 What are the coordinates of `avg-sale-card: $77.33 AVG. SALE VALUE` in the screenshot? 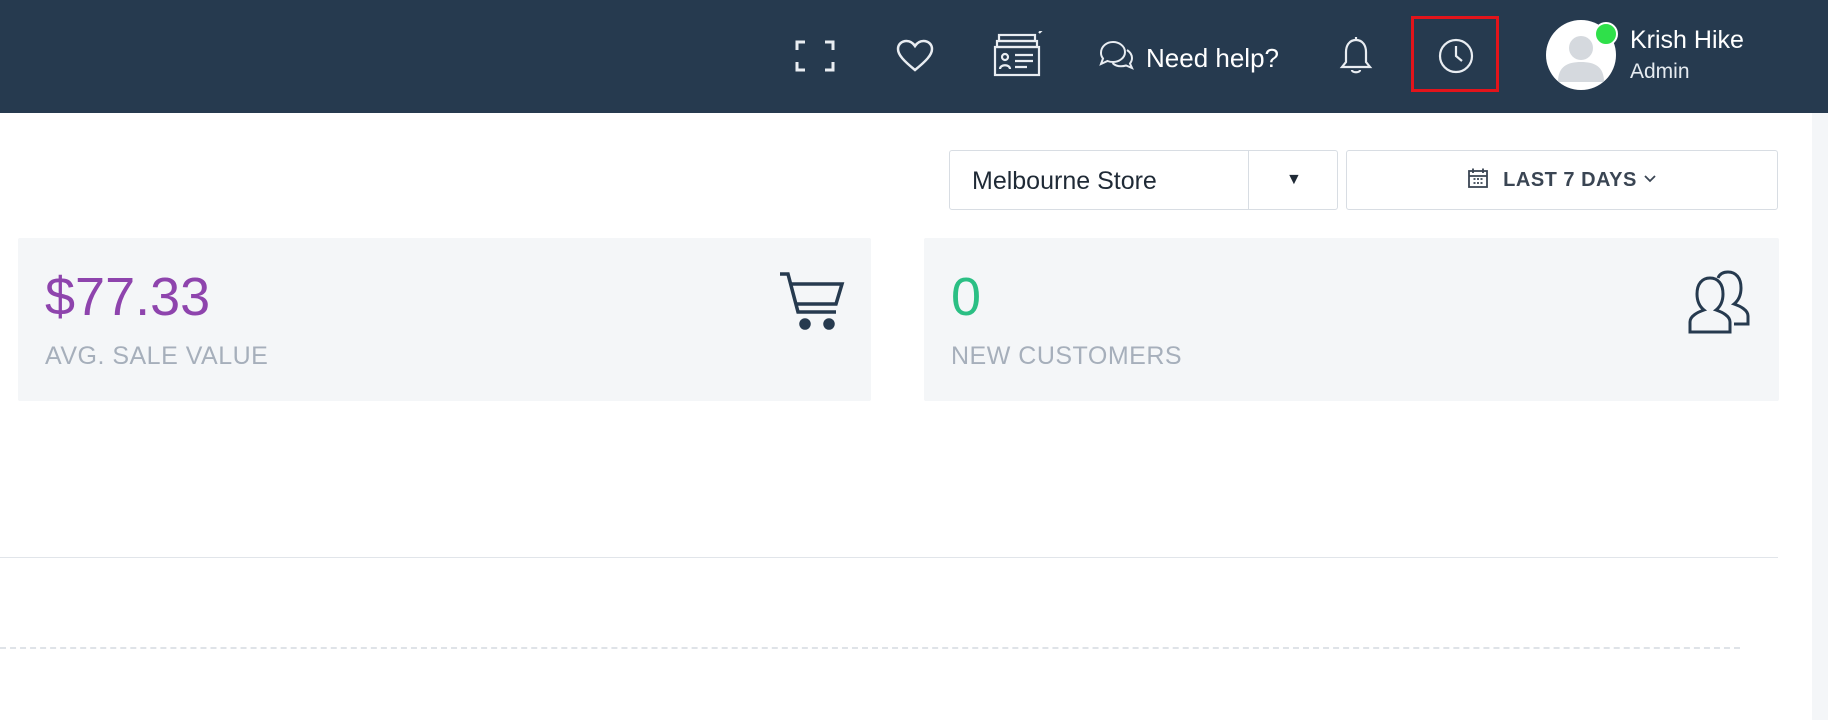 It's located at (444, 319).